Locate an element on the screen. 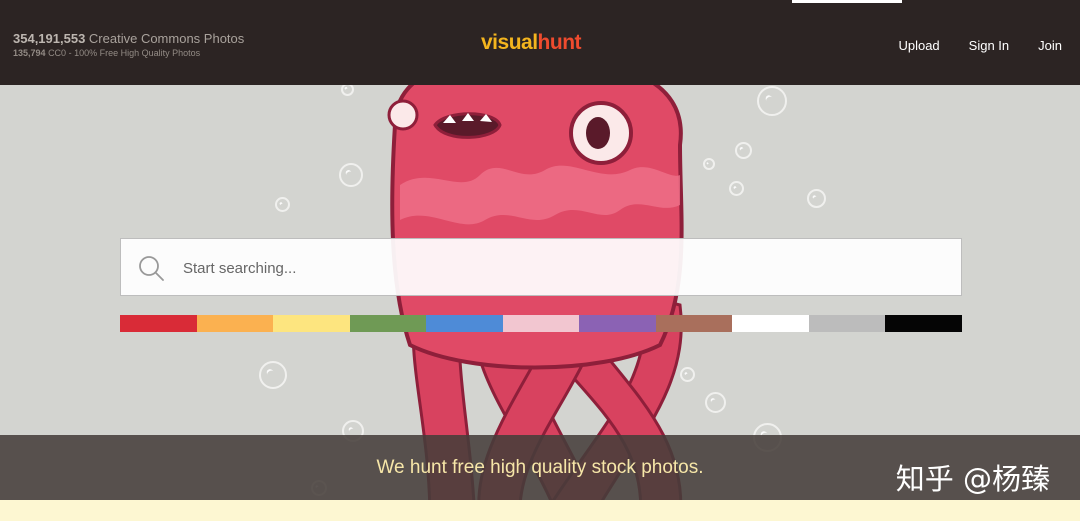  color-filter-strip is located at coordinates (541, 323).